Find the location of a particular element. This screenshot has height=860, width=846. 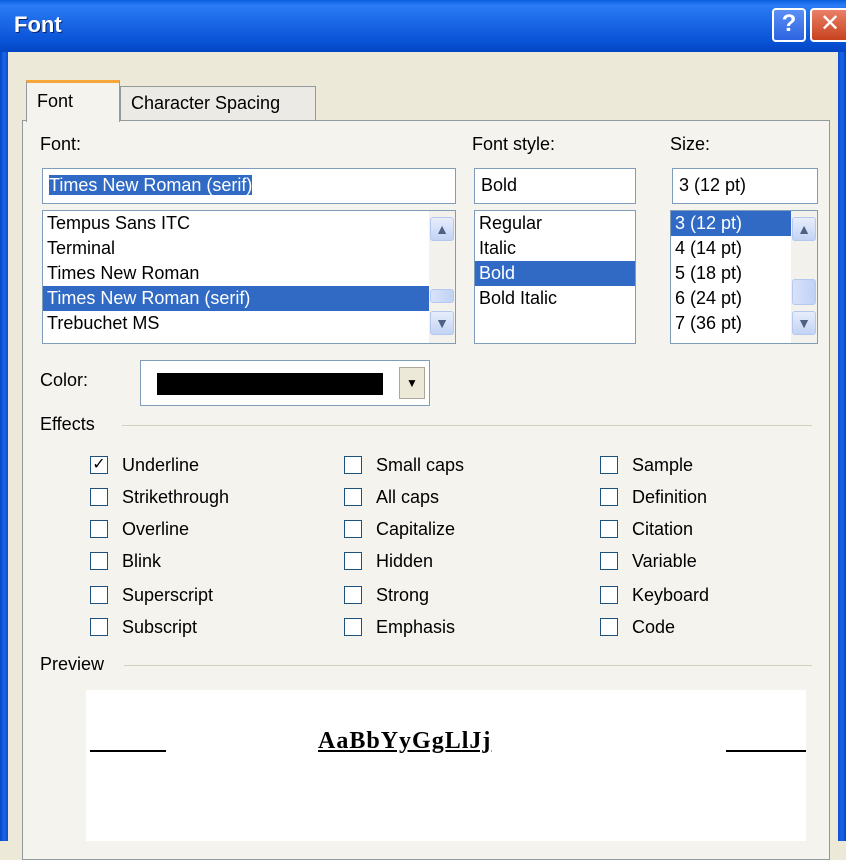

size-list-item: 7 (36 pt) is located at coordinates (731, 323).